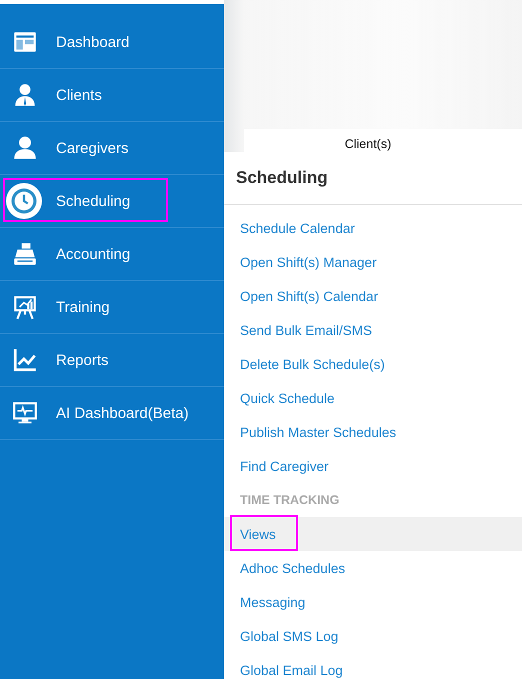 This screenshot has height=679, width=522. What do you see at coordinates (287, 398) in the screenshot?
I see `menu-link: Quick Schedule` at bounding box center [287, 398].